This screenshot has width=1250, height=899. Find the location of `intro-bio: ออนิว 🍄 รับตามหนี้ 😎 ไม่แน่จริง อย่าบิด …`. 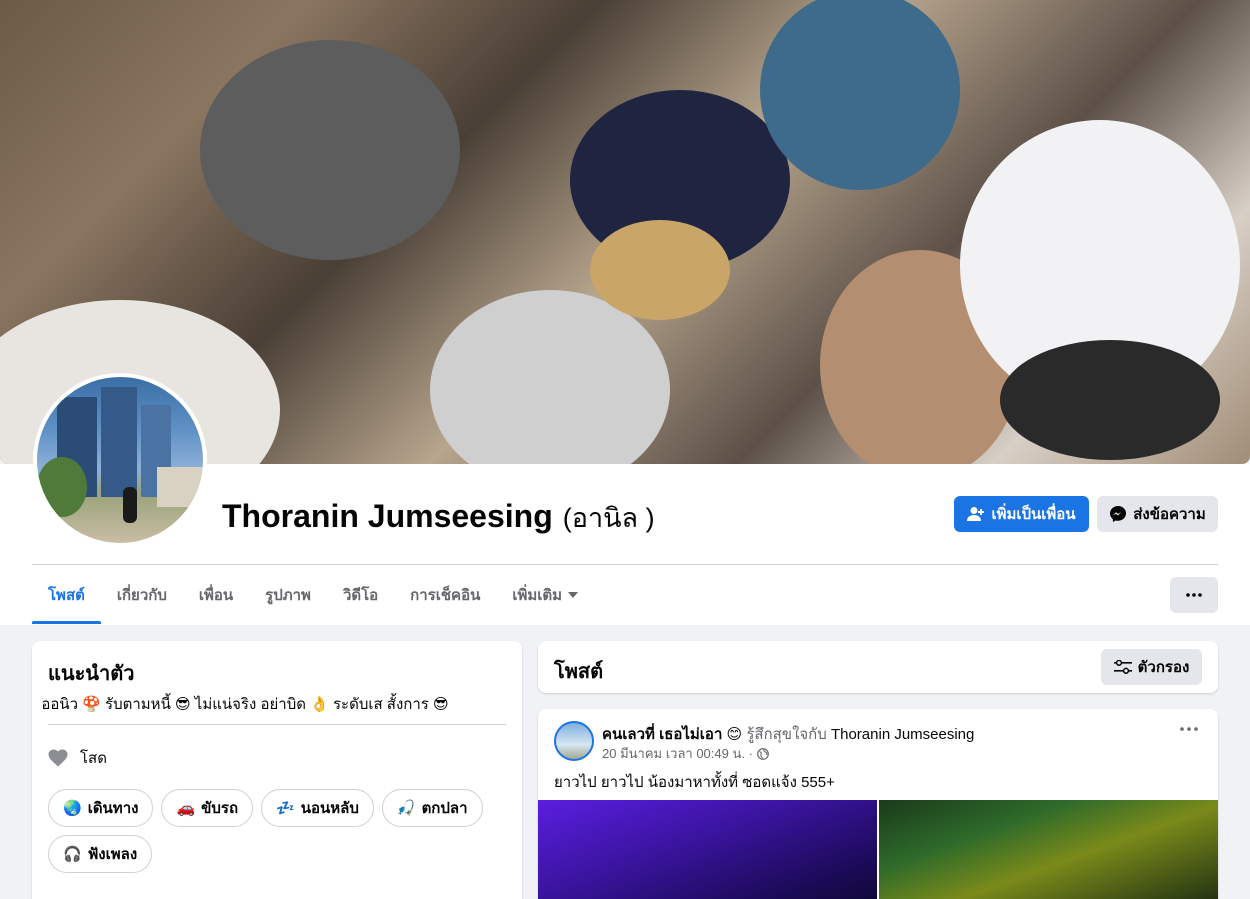

intro-bio: ออนิว 🍄 รับตามหนี้ 😎 ไม่แน่จริง อย่าบิด … is located at coordinates (245, 704).